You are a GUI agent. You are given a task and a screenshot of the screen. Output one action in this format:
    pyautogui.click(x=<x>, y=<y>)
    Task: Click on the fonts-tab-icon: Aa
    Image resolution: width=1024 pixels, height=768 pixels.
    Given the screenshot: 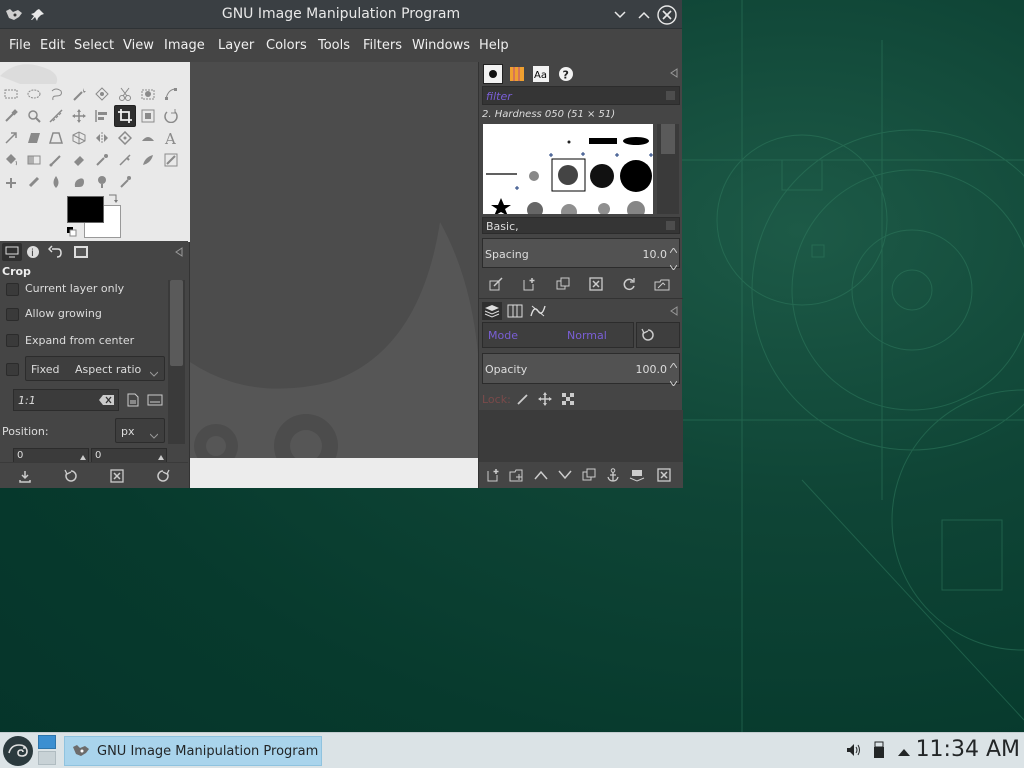 What is the action you would take?
    pyautogui.click(x=541, y=74)
    